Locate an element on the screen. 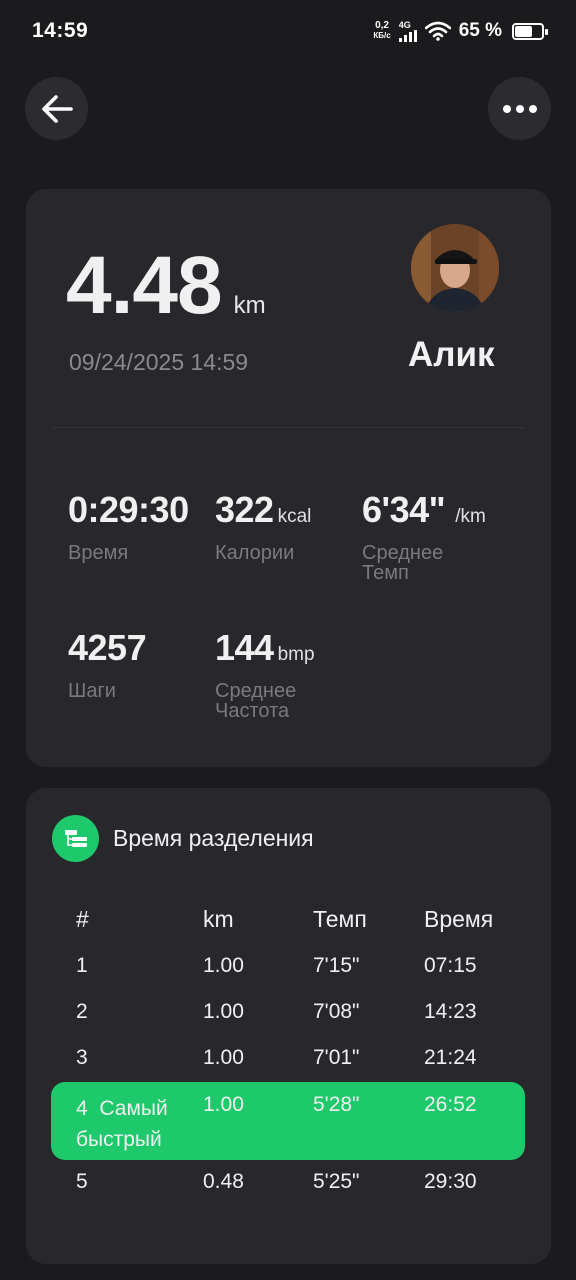 The width and height of the screenshot is (576, 1280). stat-value: 144 is located at coordinates (244, 647).